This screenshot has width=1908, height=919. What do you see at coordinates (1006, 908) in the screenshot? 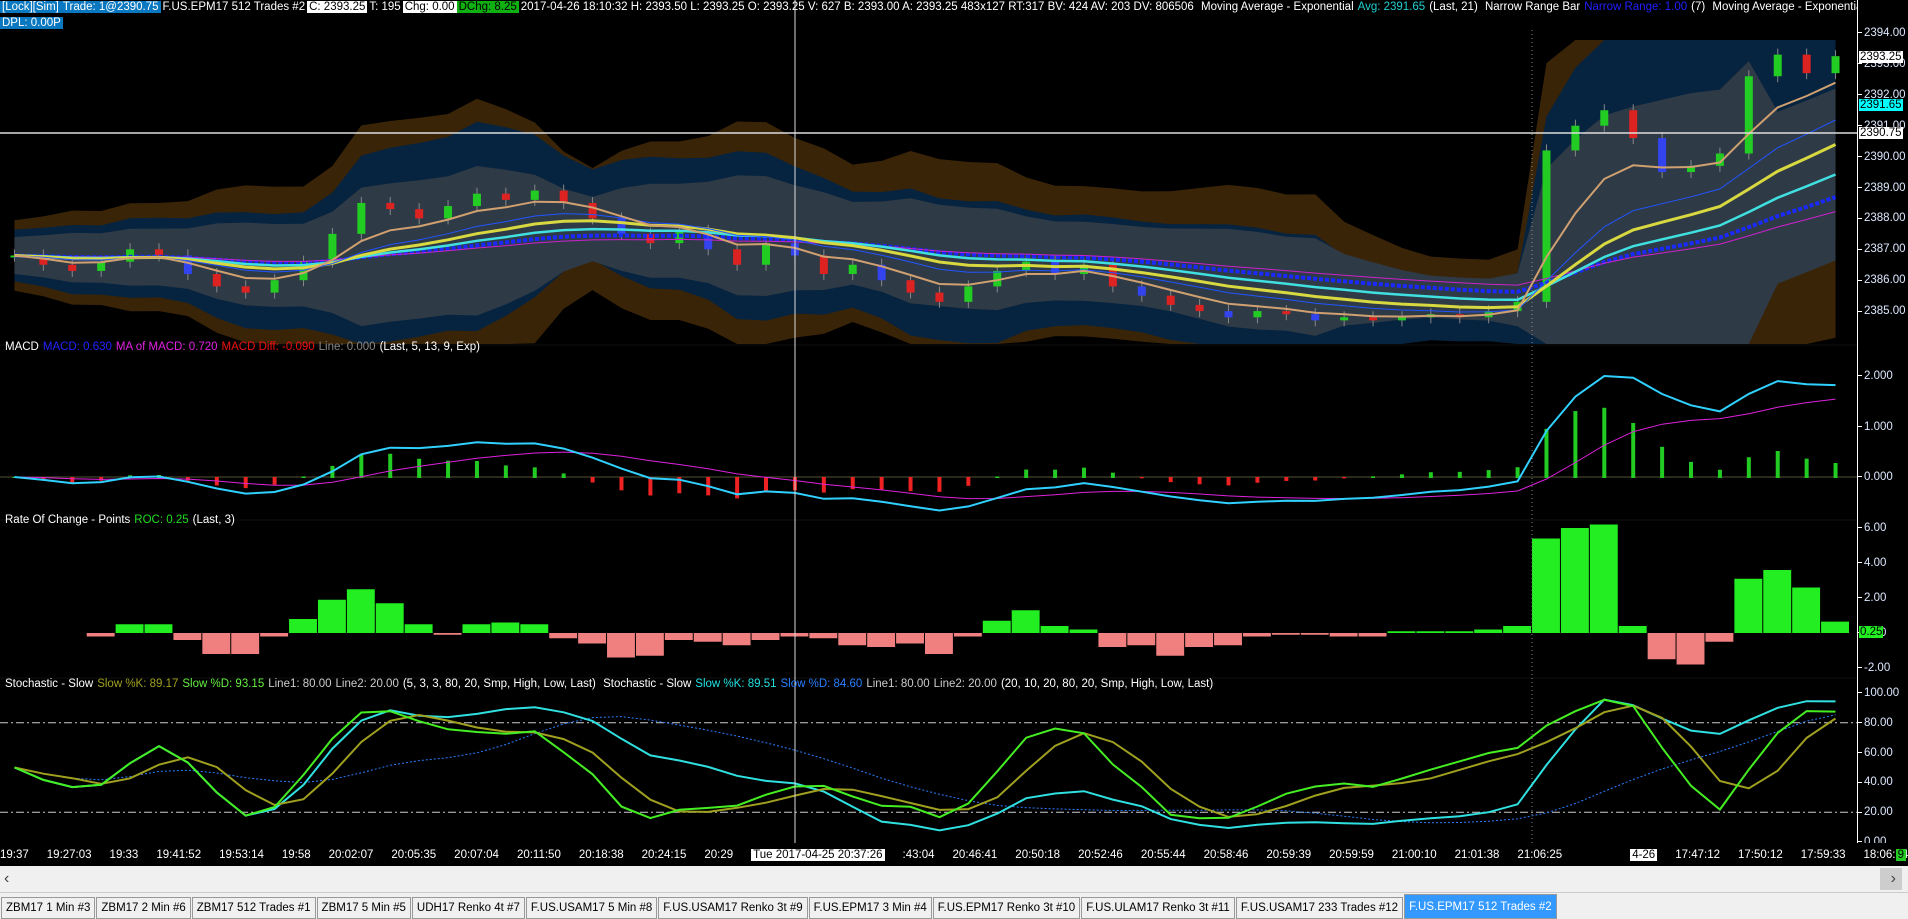
I see `chart-tab: F.US.EPM17 Renko 3t #10` at bounding box center [1006, 908].